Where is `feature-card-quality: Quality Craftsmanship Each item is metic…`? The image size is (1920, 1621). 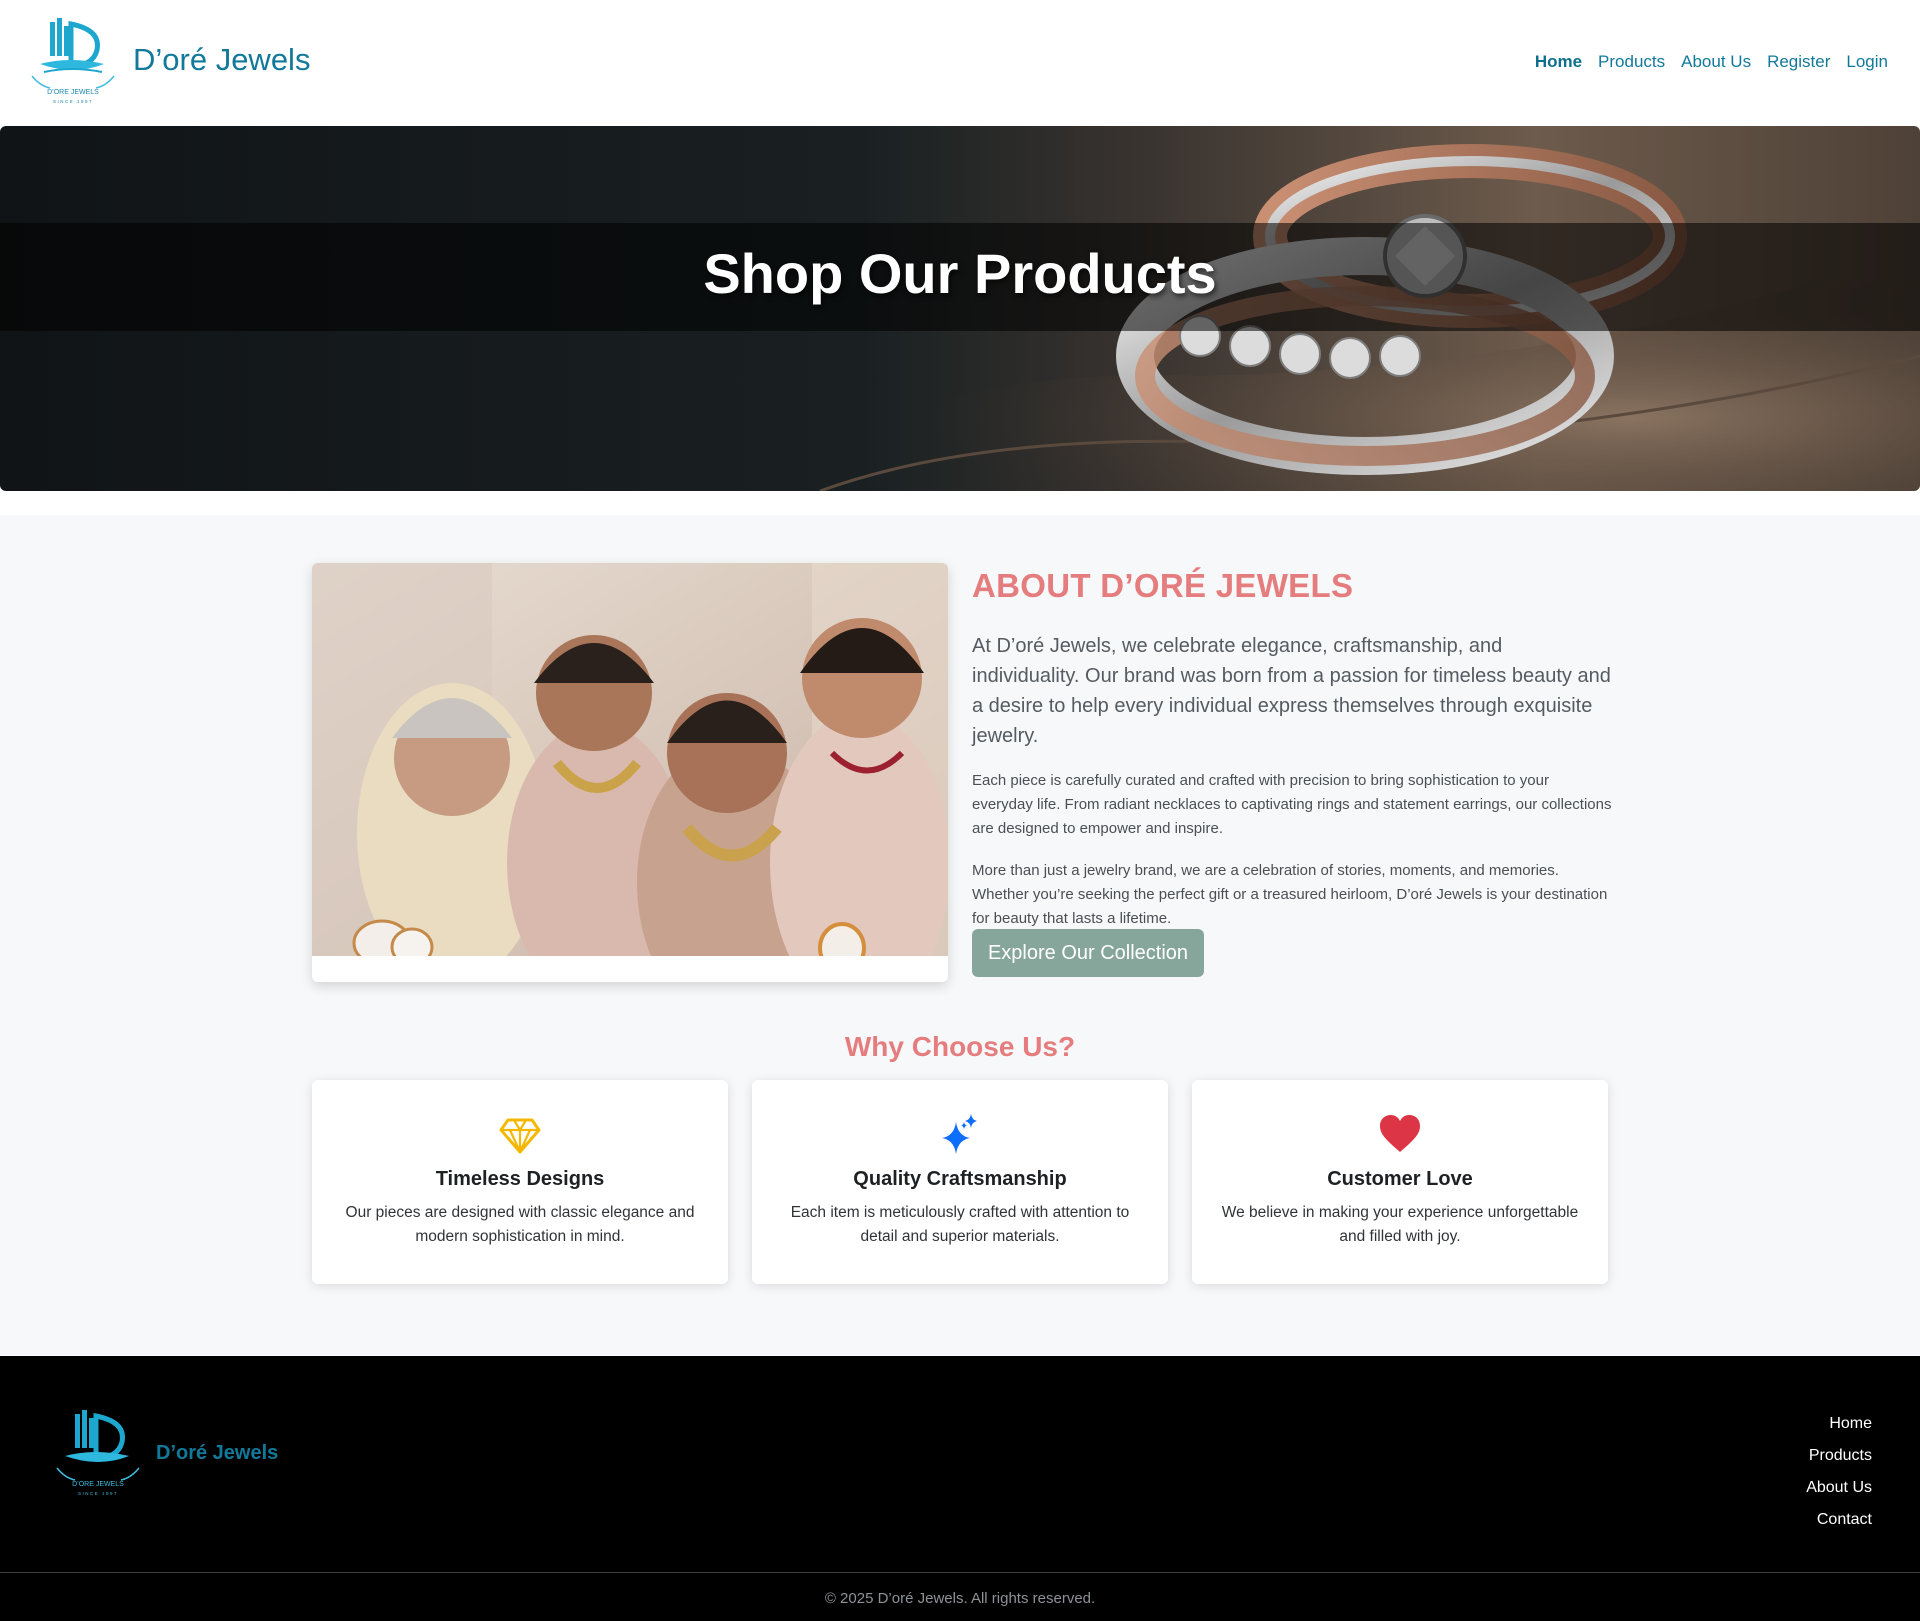 feature-card-quality: Quality Craftsmanship Each item is metic… is located at coordinates (960, 1182).